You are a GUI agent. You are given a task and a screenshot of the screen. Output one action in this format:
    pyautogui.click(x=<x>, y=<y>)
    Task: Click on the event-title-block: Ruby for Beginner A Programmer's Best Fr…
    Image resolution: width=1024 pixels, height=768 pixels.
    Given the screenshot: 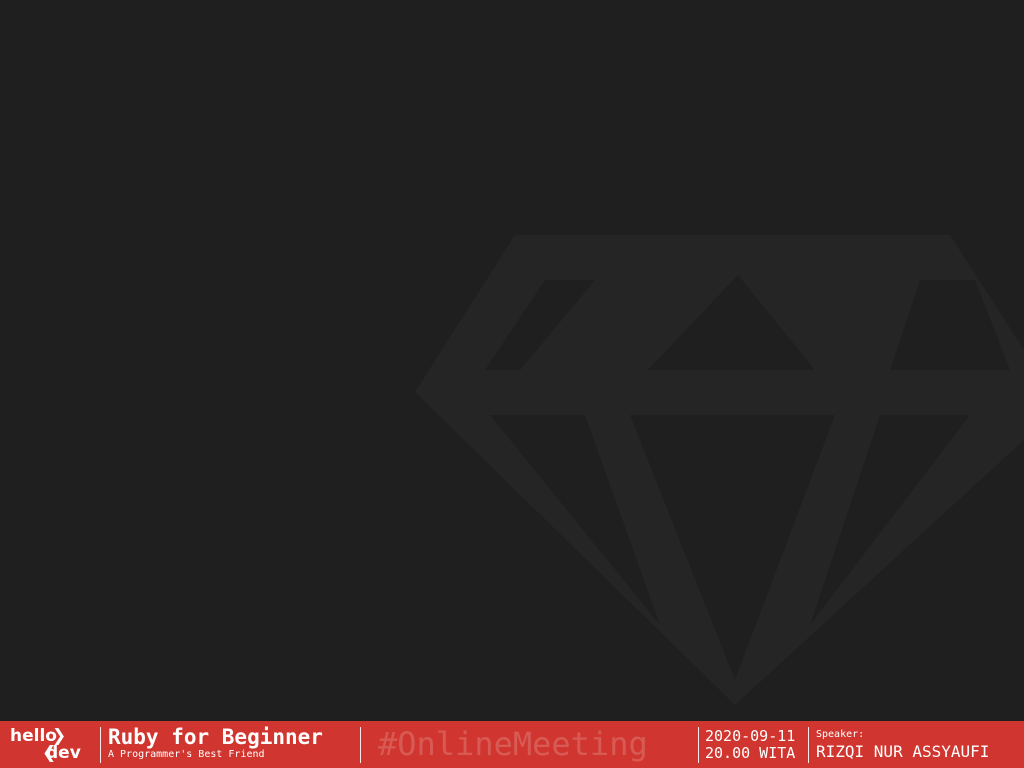 What is the action you would take?
    pyautogui.click(x=232, y=743)
    